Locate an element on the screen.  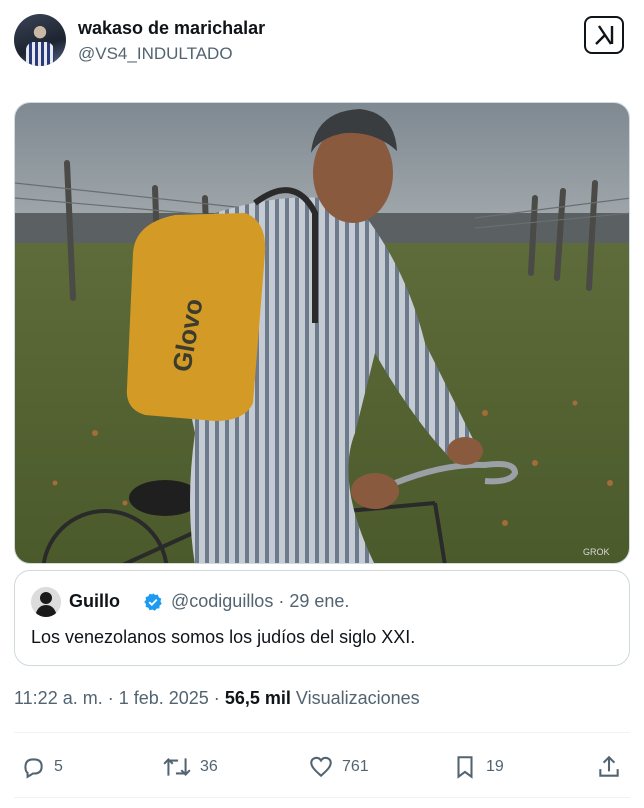
reply-icon is located at coordinates (33, 768).